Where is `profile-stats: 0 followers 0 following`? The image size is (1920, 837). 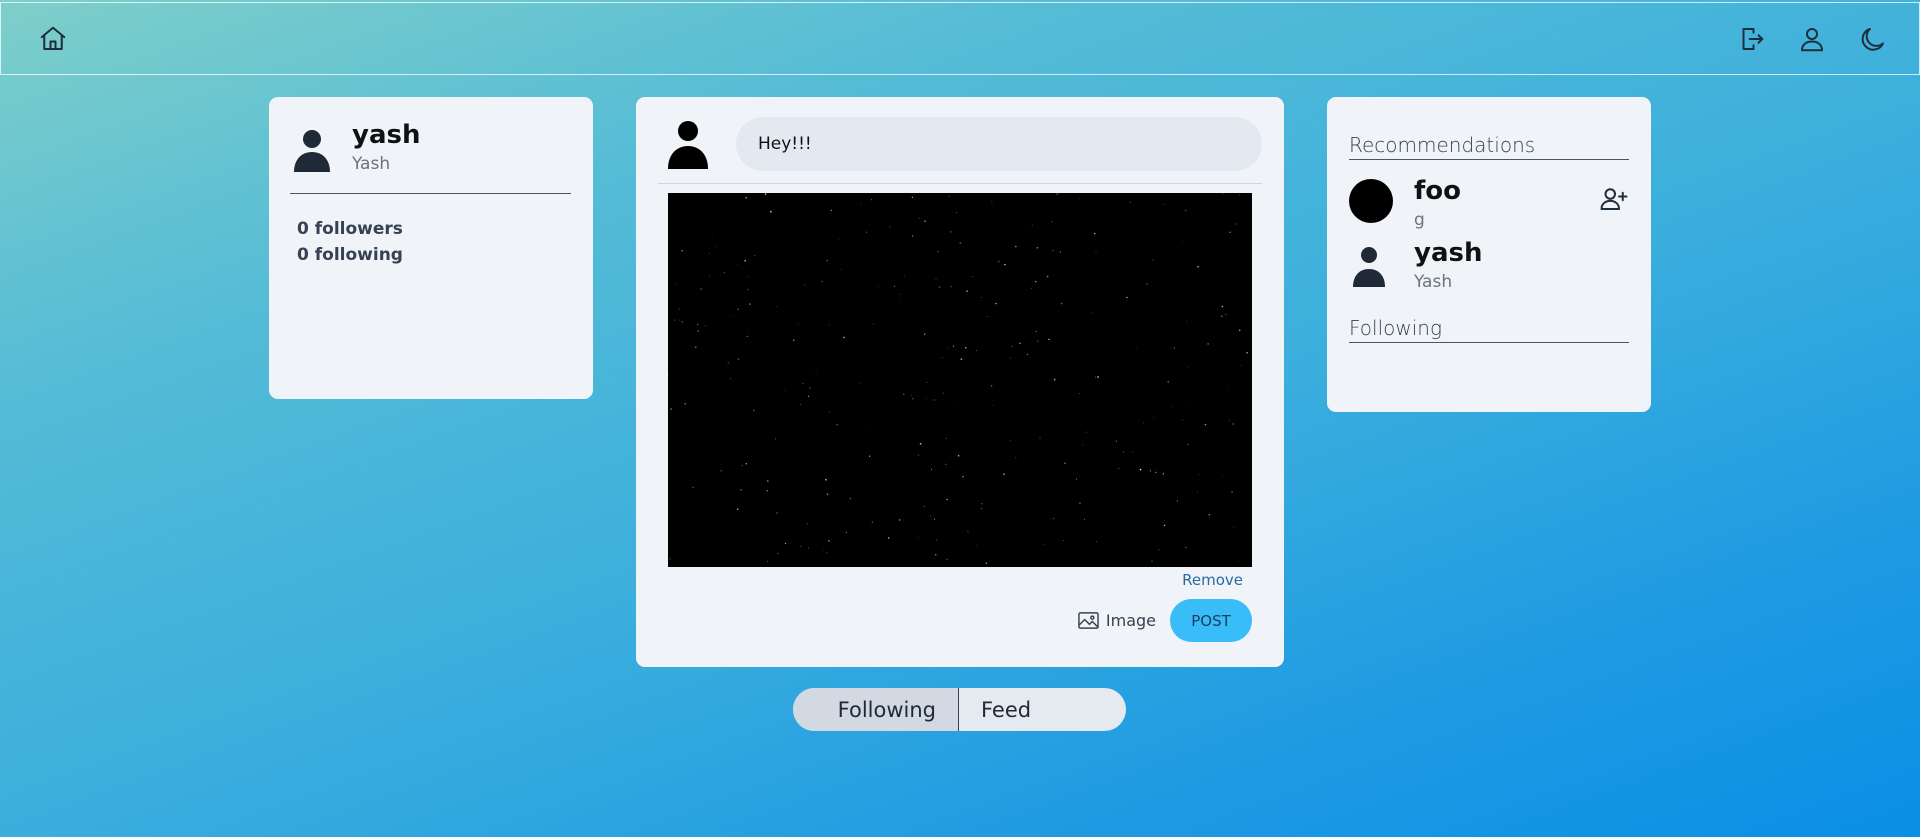
profile-stats: 0 followers 0 following is located at coordinates (430, 231).